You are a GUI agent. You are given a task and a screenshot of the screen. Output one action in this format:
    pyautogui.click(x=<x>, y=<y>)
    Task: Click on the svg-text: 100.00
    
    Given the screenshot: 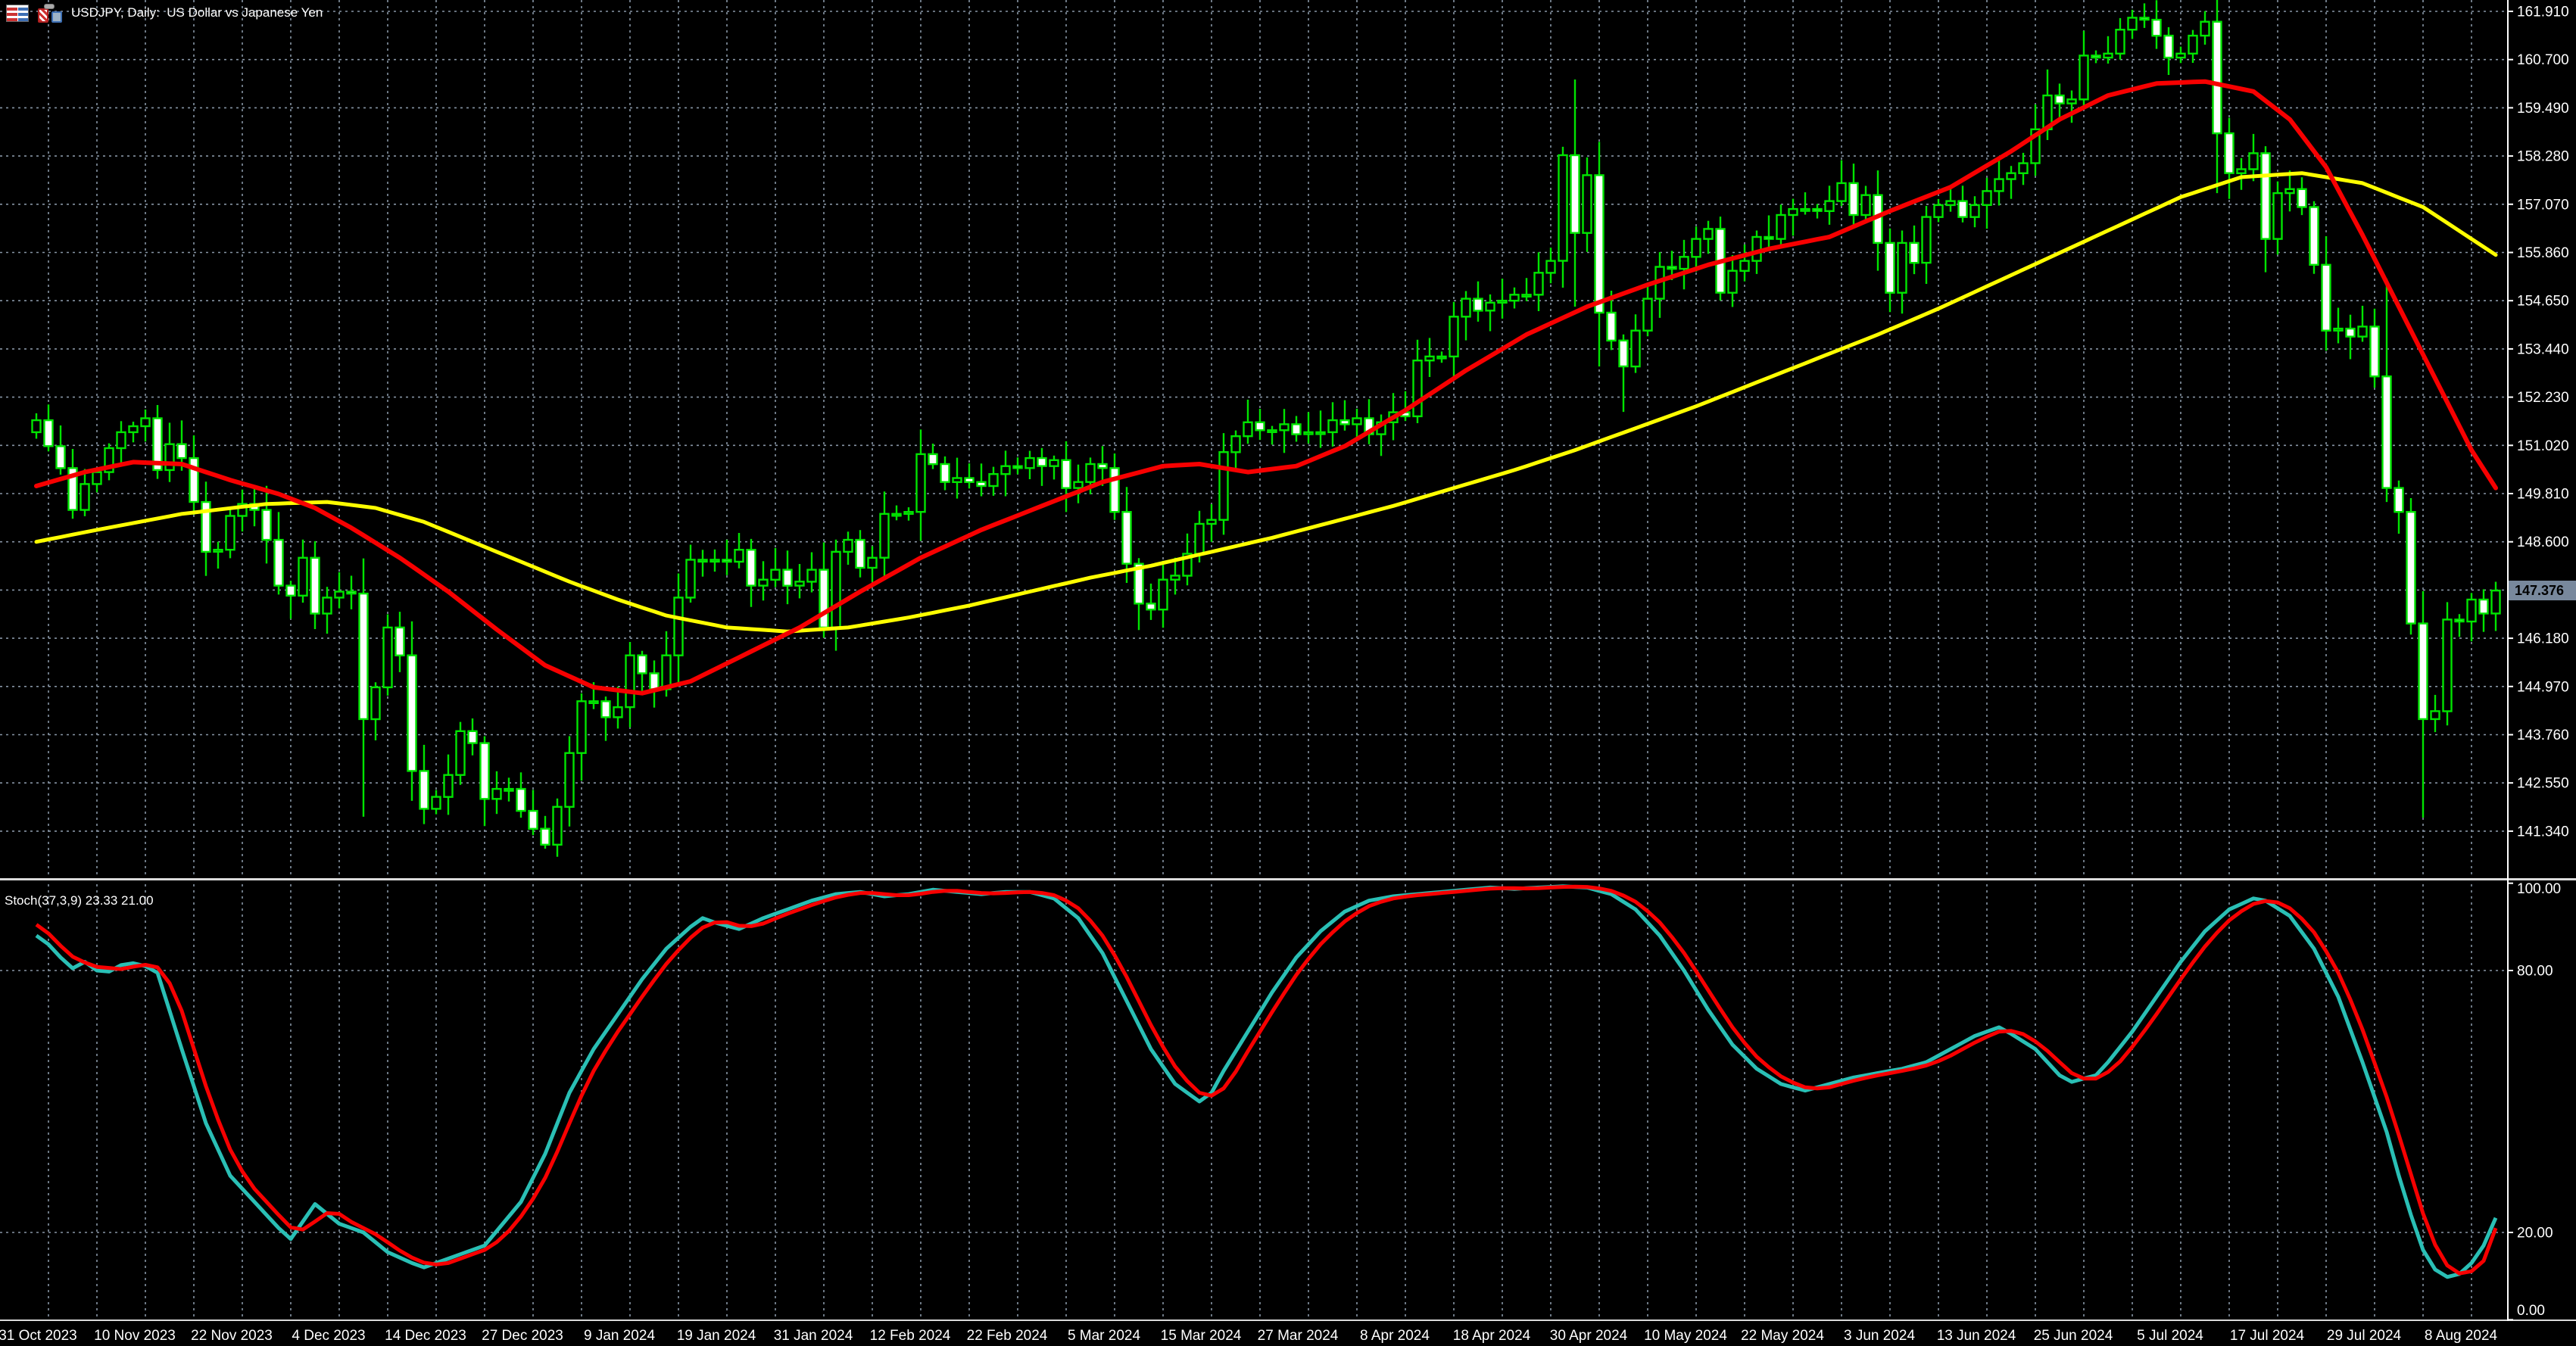 What is the action you would take?
    pyautogui.click(x=2539, y=889)
    